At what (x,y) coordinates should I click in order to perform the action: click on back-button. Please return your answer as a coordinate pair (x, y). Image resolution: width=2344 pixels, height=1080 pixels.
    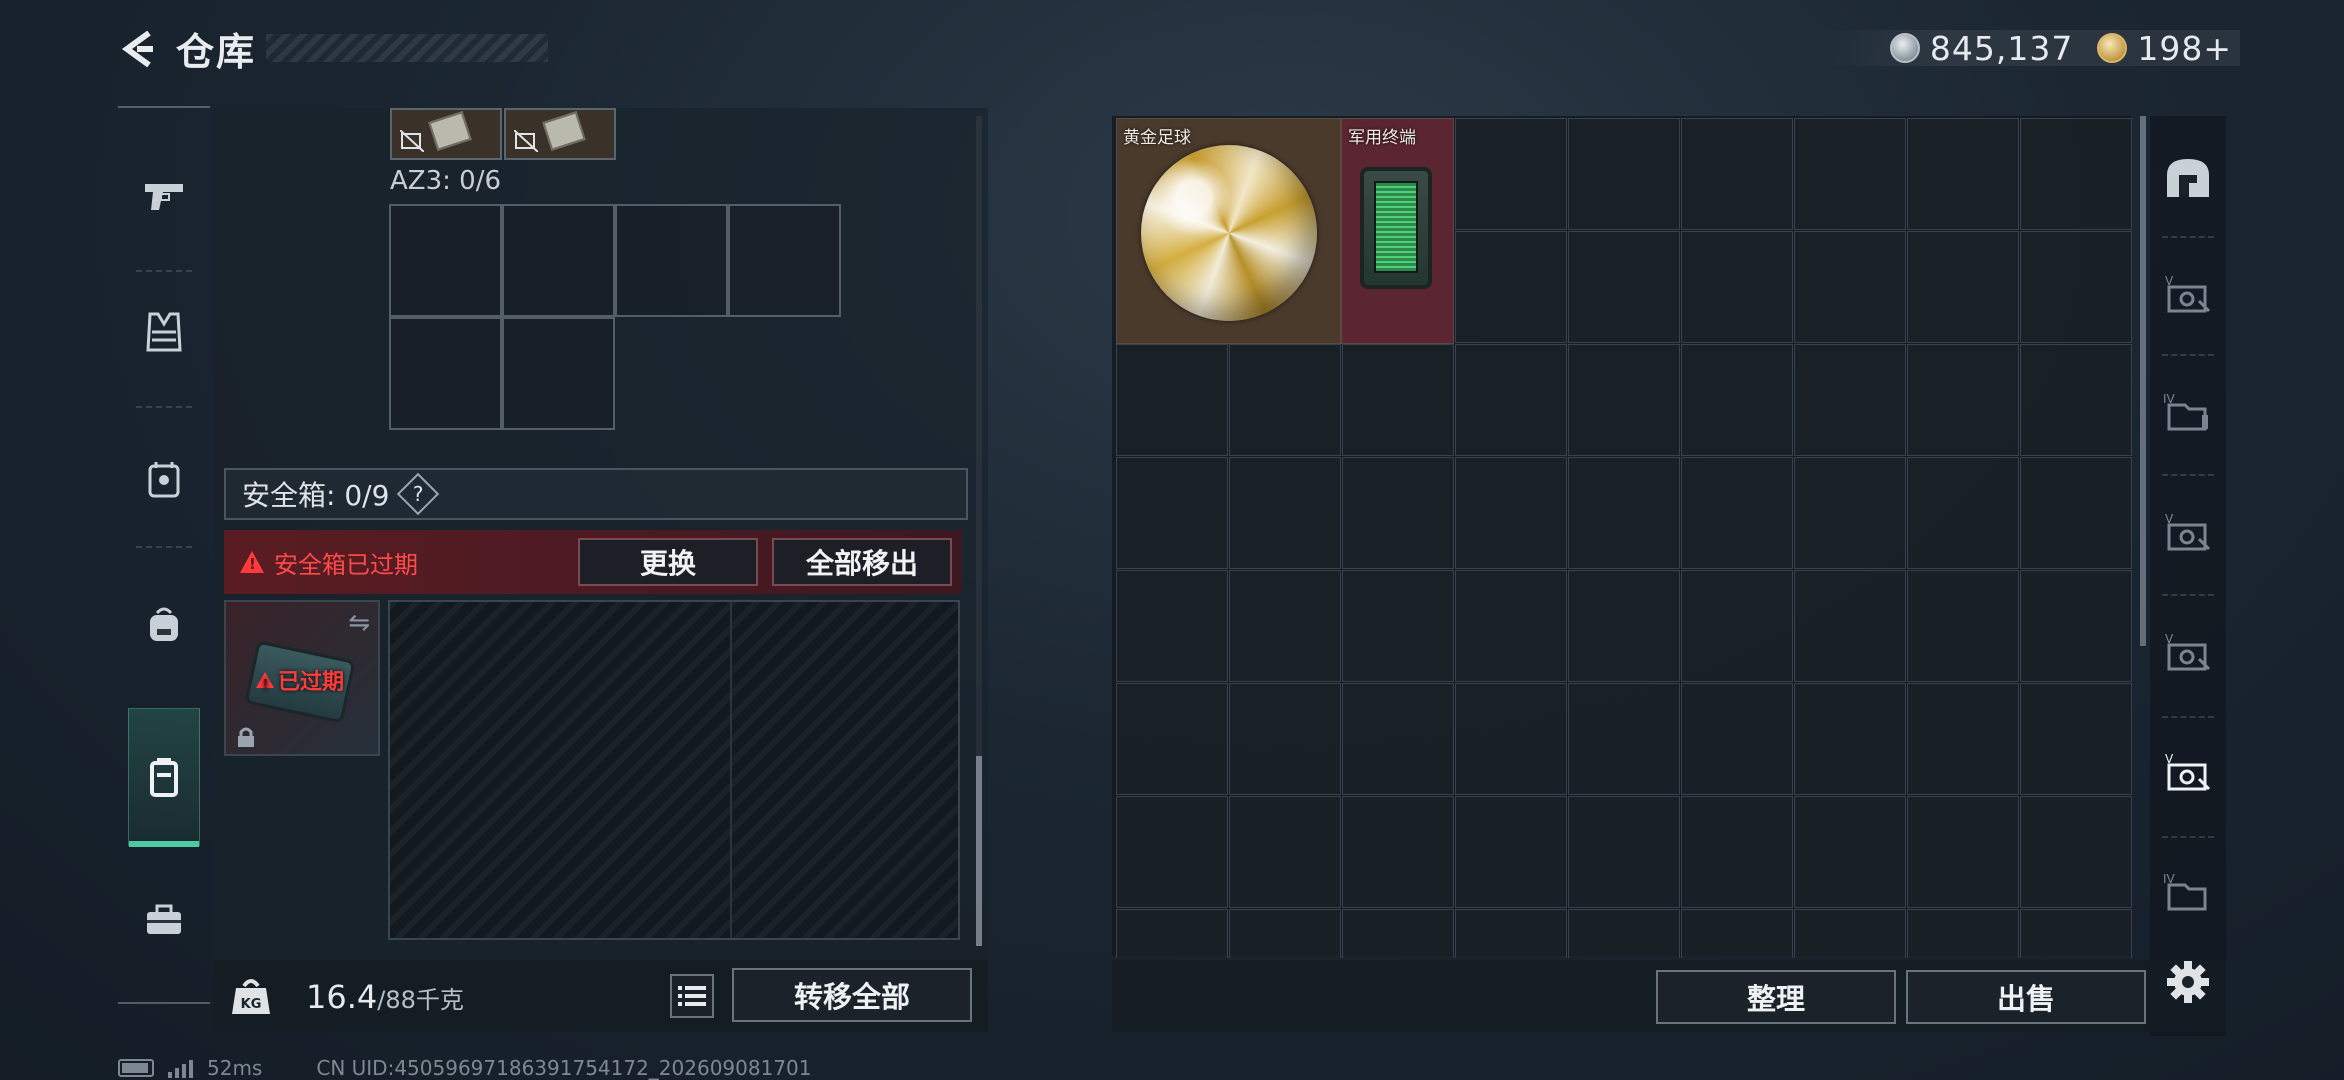
    Looking at the image, I should click on (139, 49).